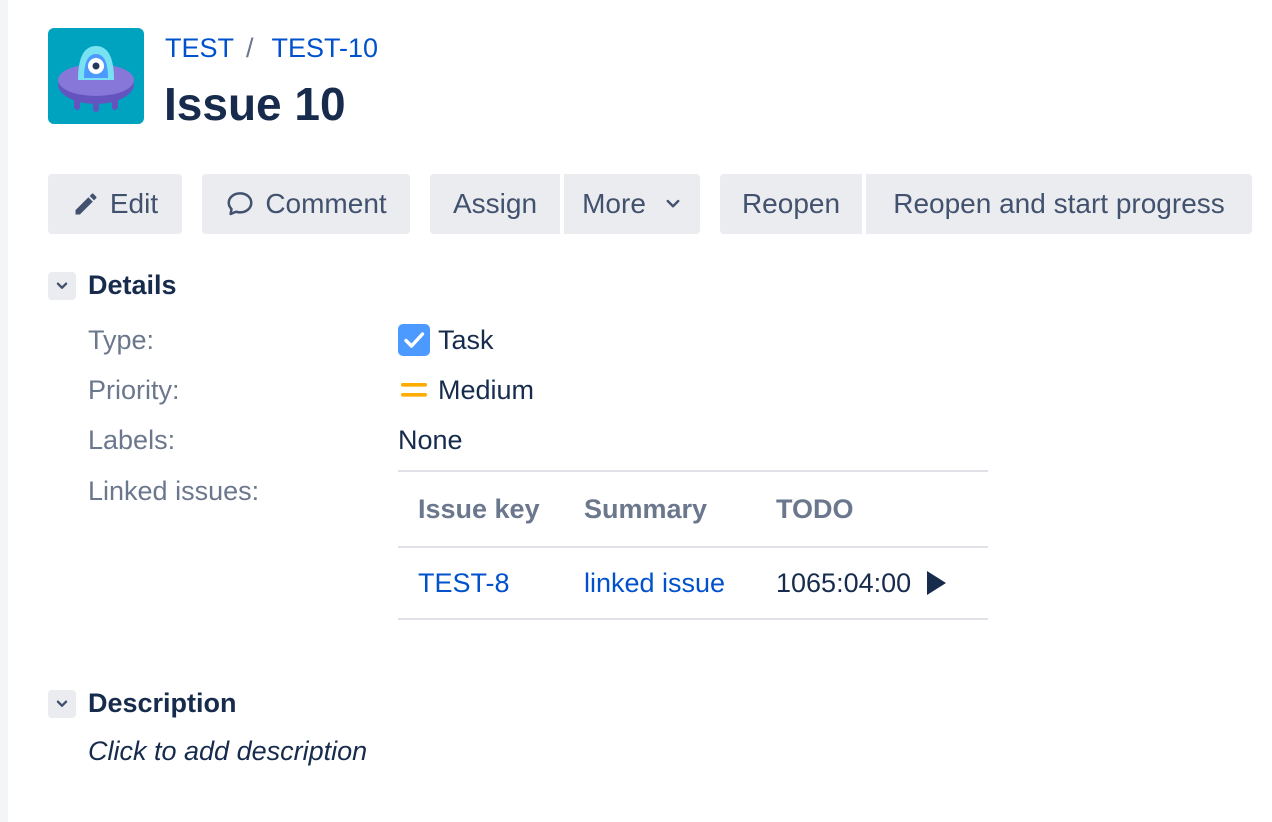 This screenshot has width=1272, height=822. What do you see at coordinates (936, 583) in the screenshot?
I see `play-icon` at bounding box center [936, 583].